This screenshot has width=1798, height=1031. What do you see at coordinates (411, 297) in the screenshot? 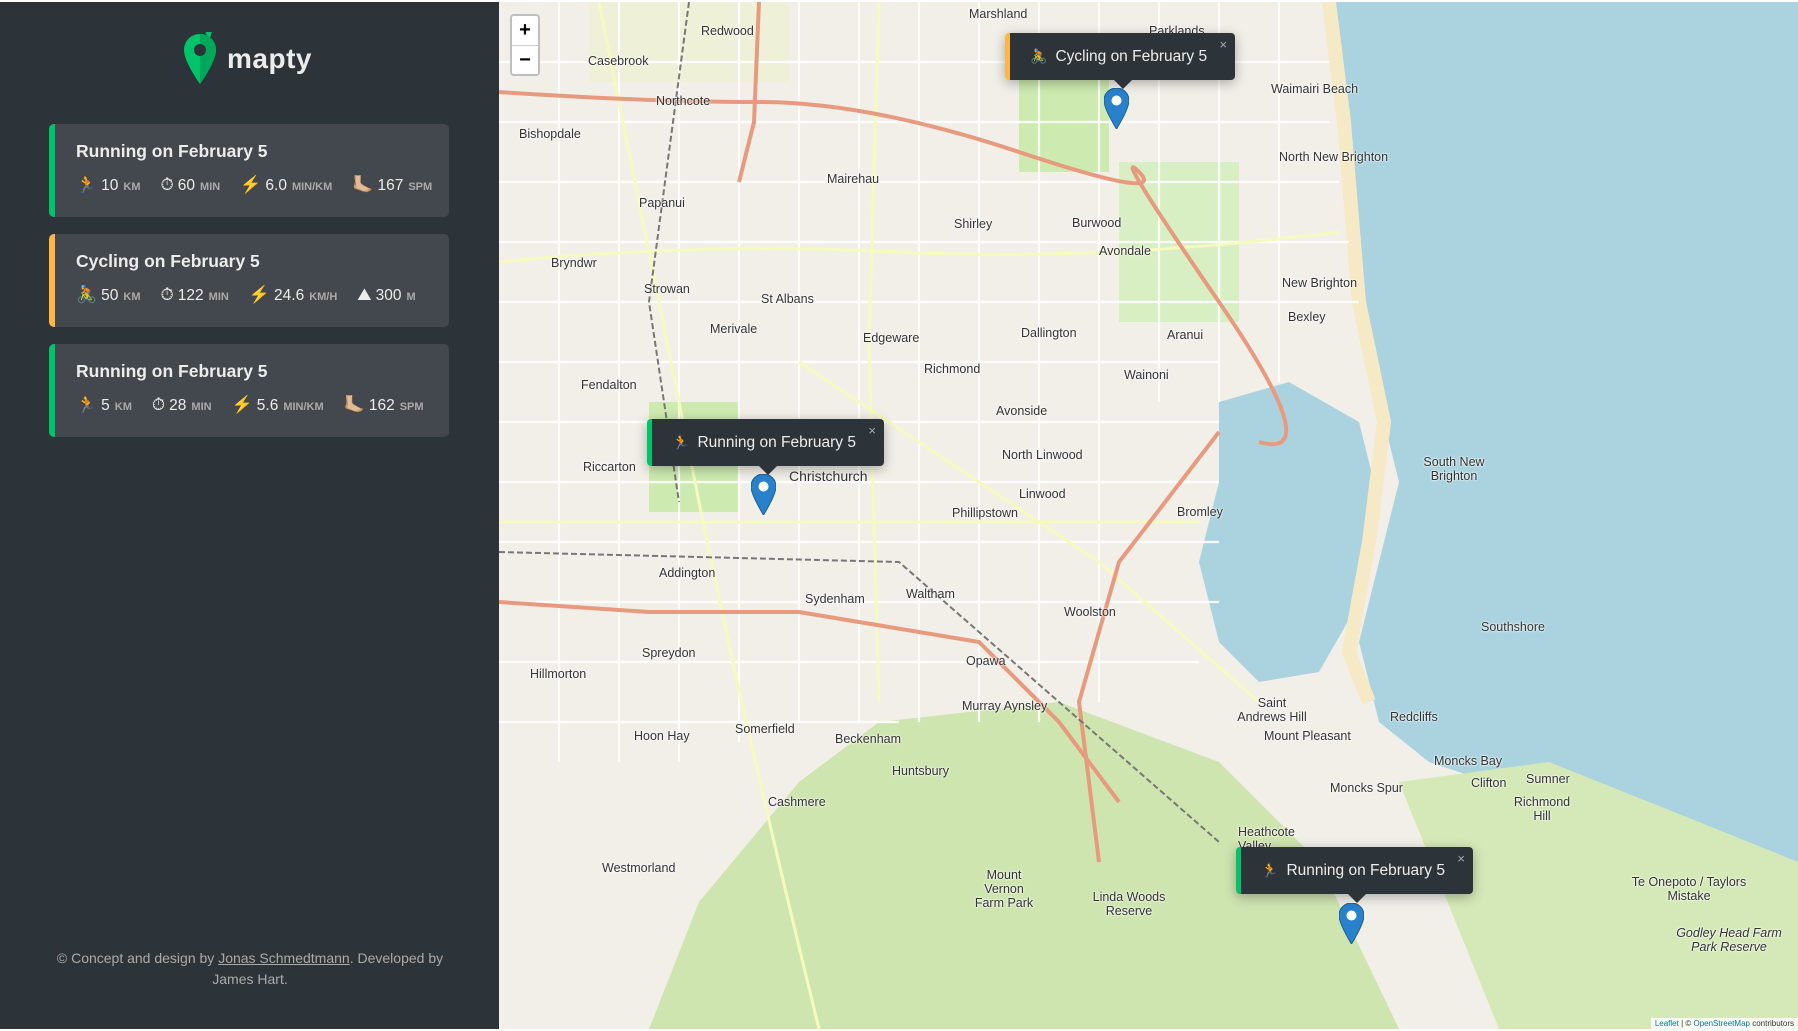
I see `detail-unit: M` at bounding box center [411, 297].